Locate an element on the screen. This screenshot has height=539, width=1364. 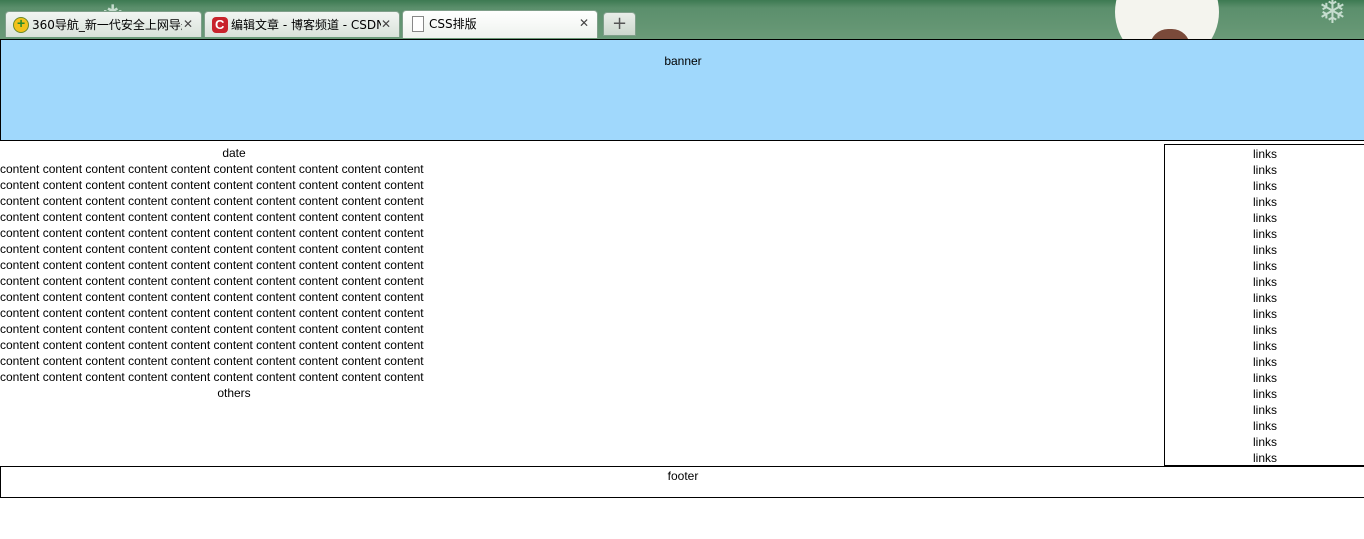
page-icon is located at coordinates (418, 24).